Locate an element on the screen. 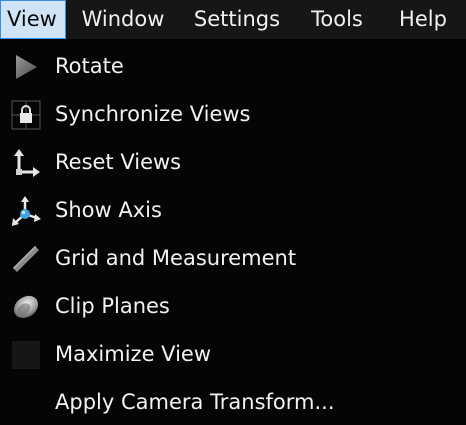 This screenshot has width=466, height=425. menu-item-show-axis: Show Axis is located at coordinates (233, 210).